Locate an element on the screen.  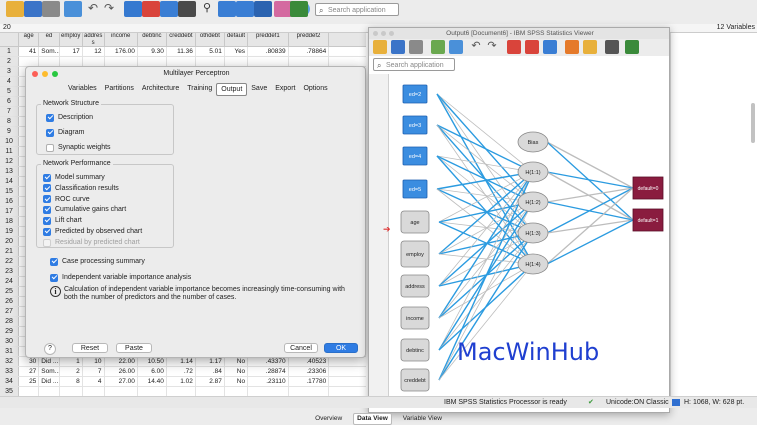
synaptic-weights-checkbox: Synaptic weights is located at coordinates (78, 147).